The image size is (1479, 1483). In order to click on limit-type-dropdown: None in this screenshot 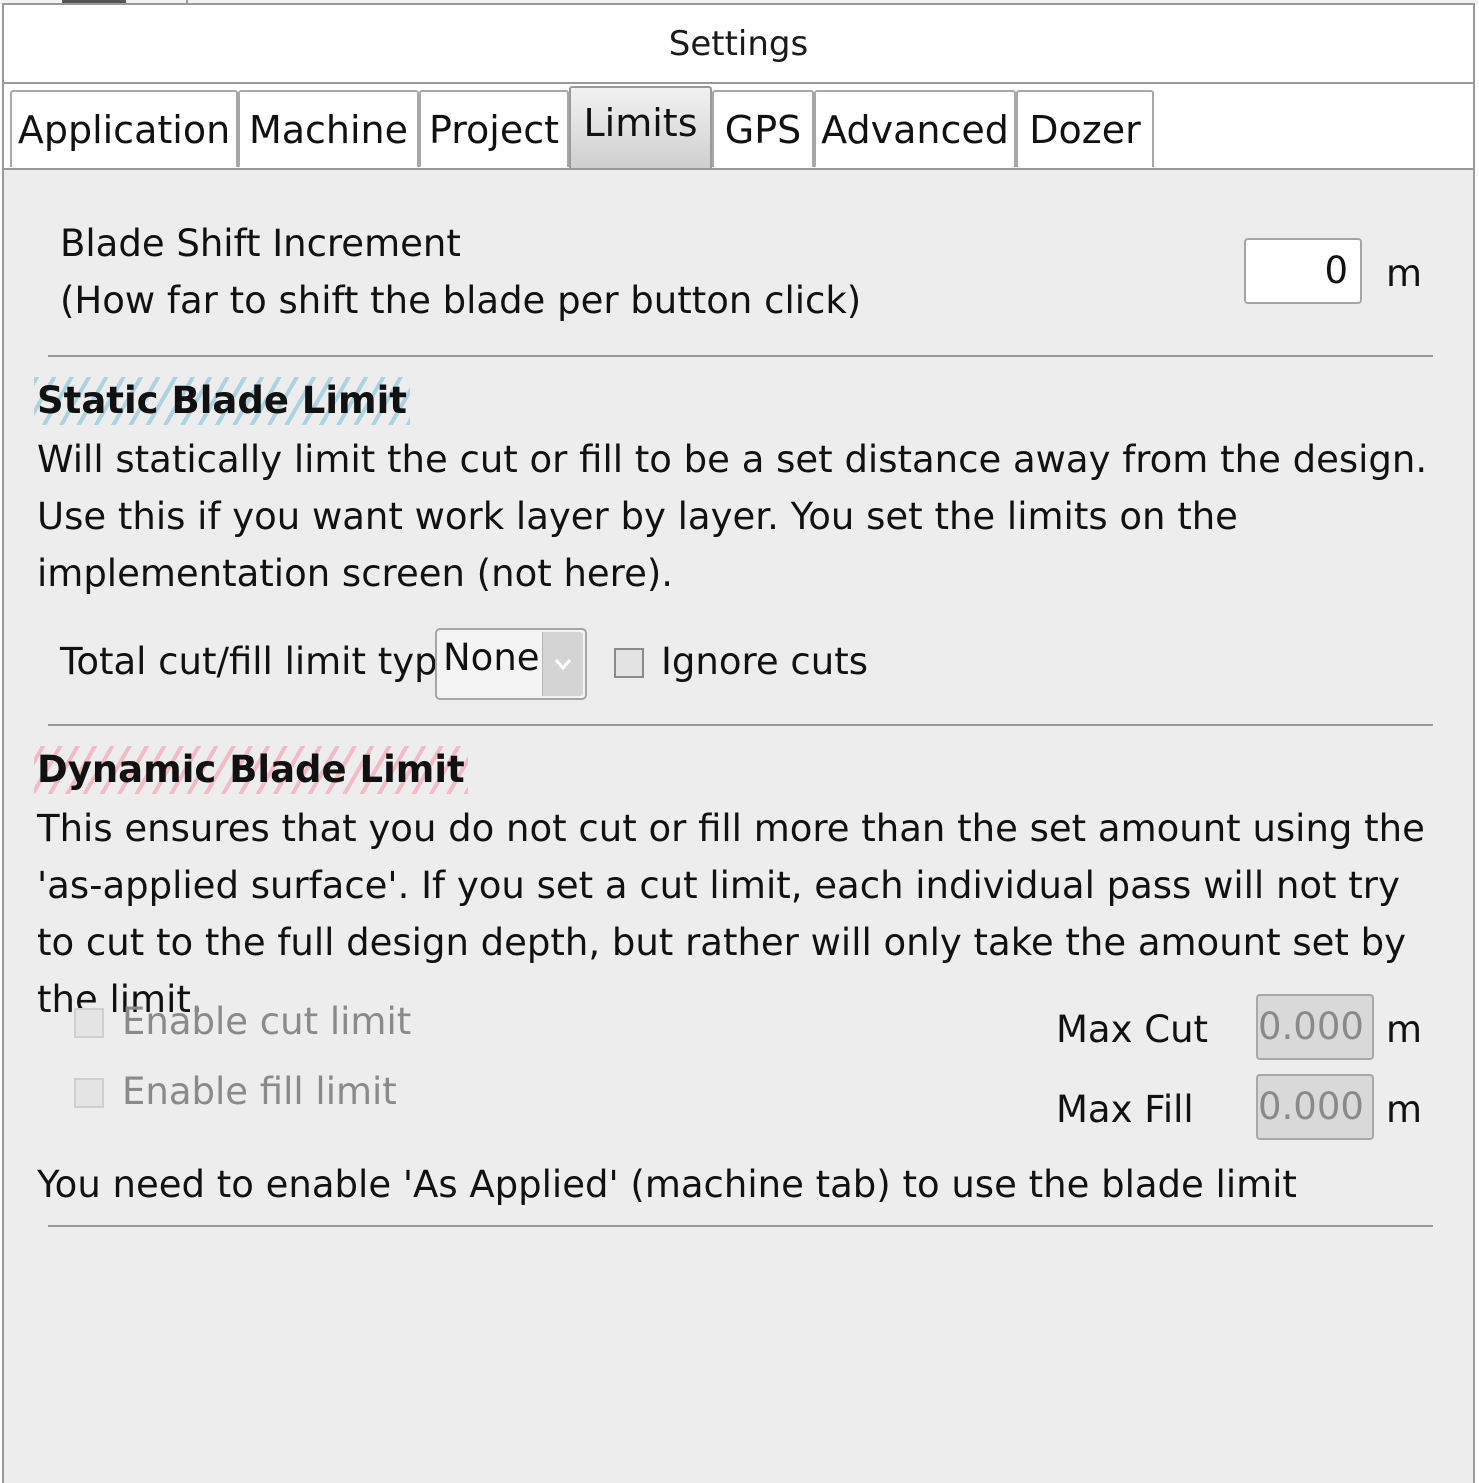, I will do `click(511, 664)`.